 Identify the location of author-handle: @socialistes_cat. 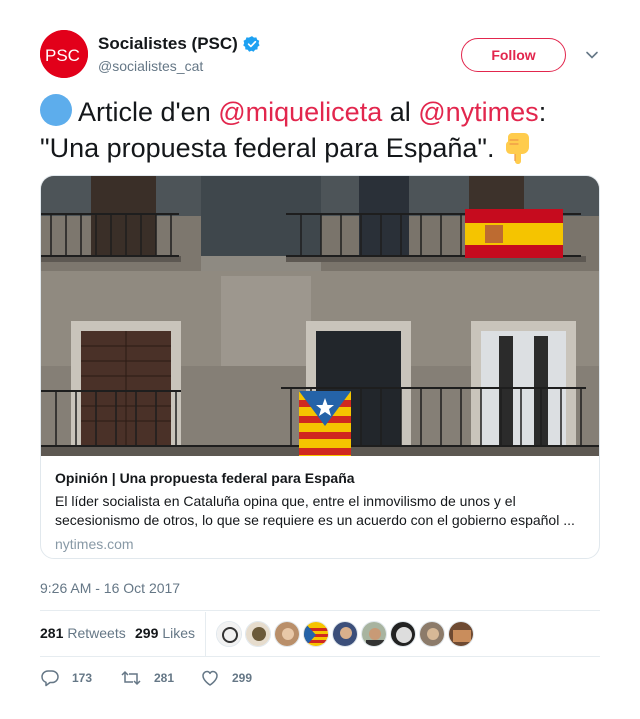
(179, 66).